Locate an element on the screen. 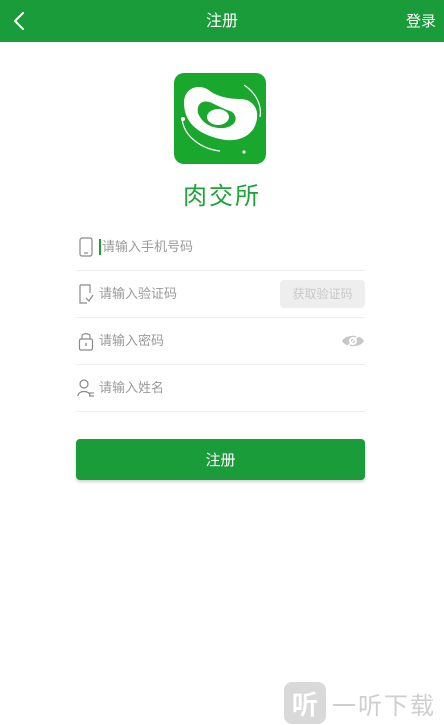 Image resolution: width=444 pixels, height=725 pixels. lock-icon is located at coordinates (86, 341).